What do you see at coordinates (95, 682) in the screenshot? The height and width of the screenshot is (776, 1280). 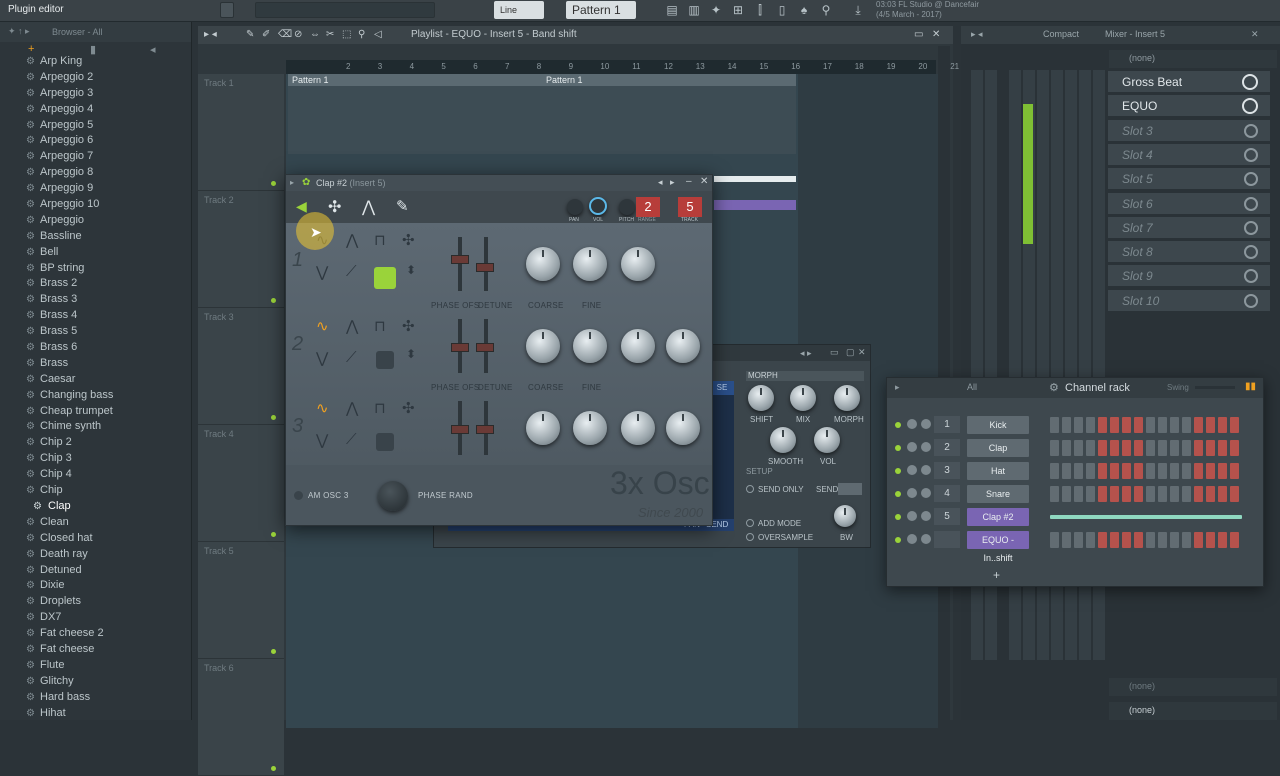 I see `browser-item: ⚙ Glitchy` at bounding box center [95, 682].